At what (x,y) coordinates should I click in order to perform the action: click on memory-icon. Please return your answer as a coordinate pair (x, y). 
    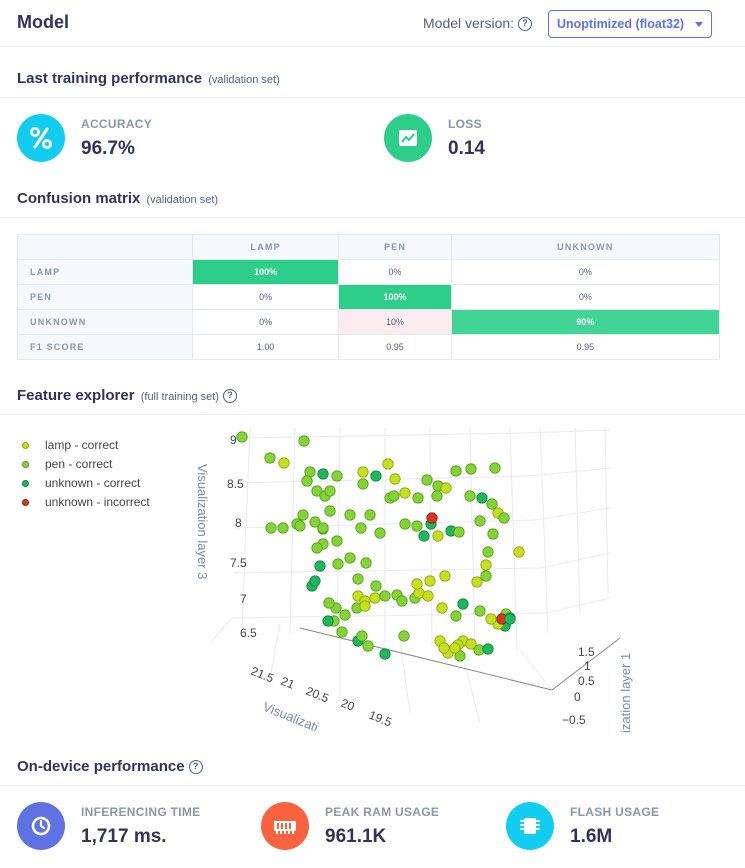
    Looking at the image, I should click on (285, 826).